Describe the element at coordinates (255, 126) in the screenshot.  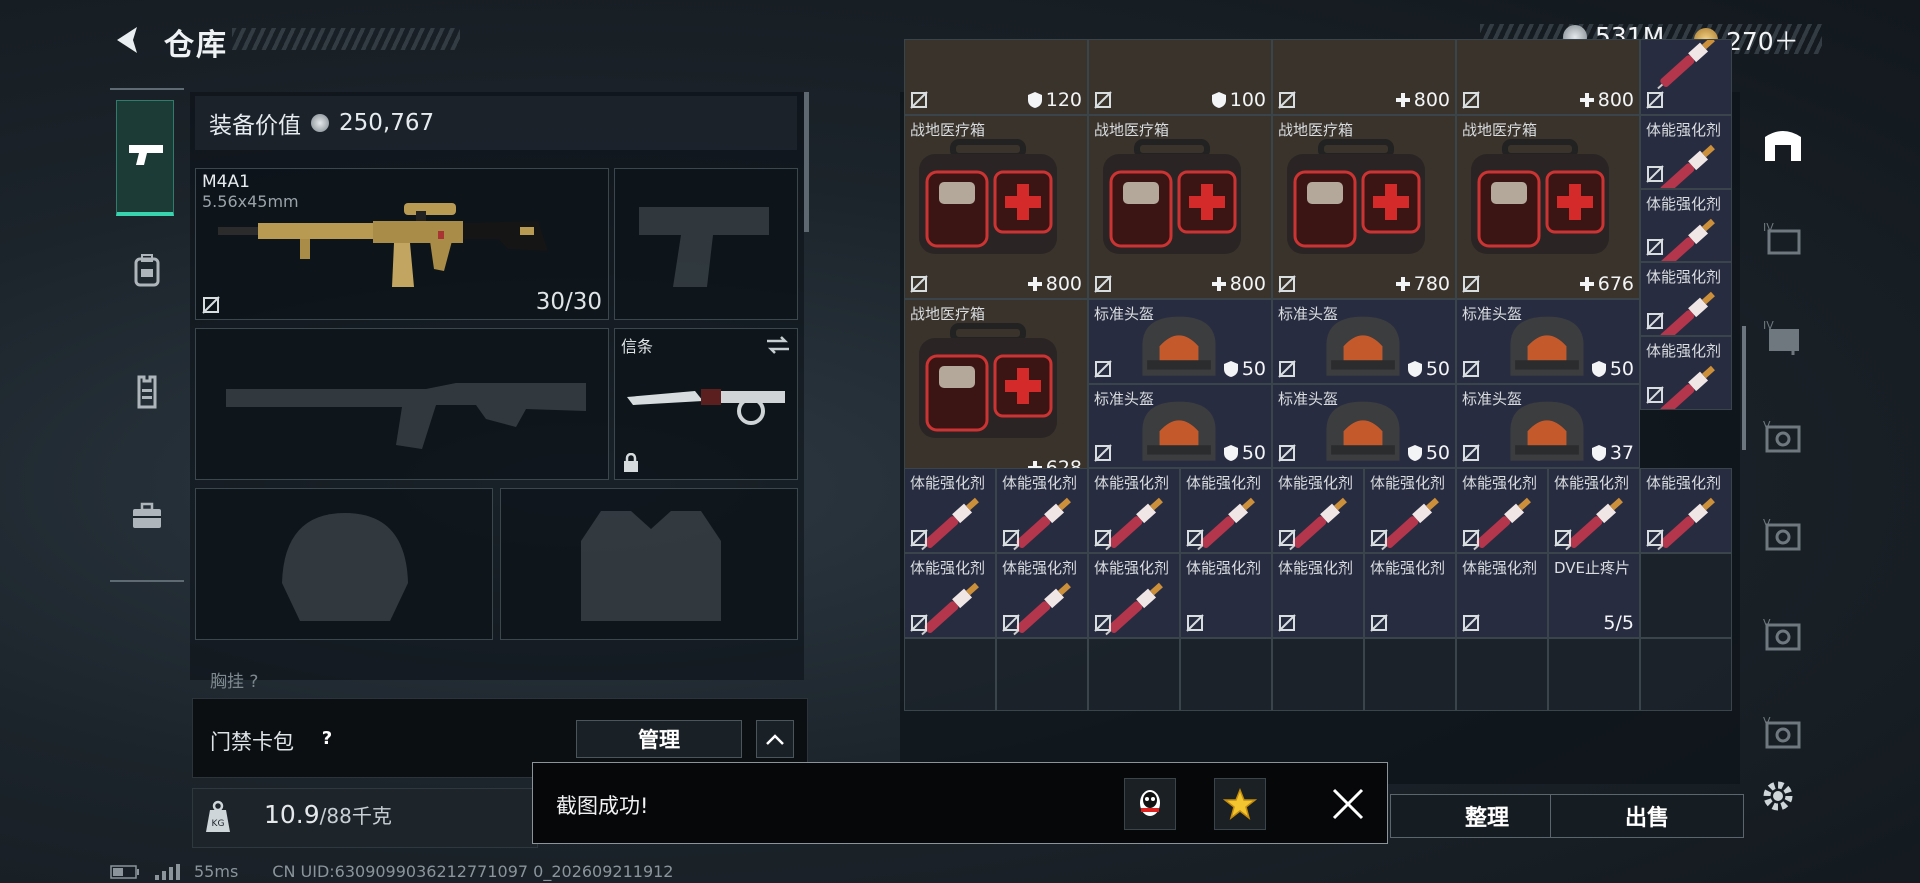
I see `equipment-value-label: 装备价值` at that location.